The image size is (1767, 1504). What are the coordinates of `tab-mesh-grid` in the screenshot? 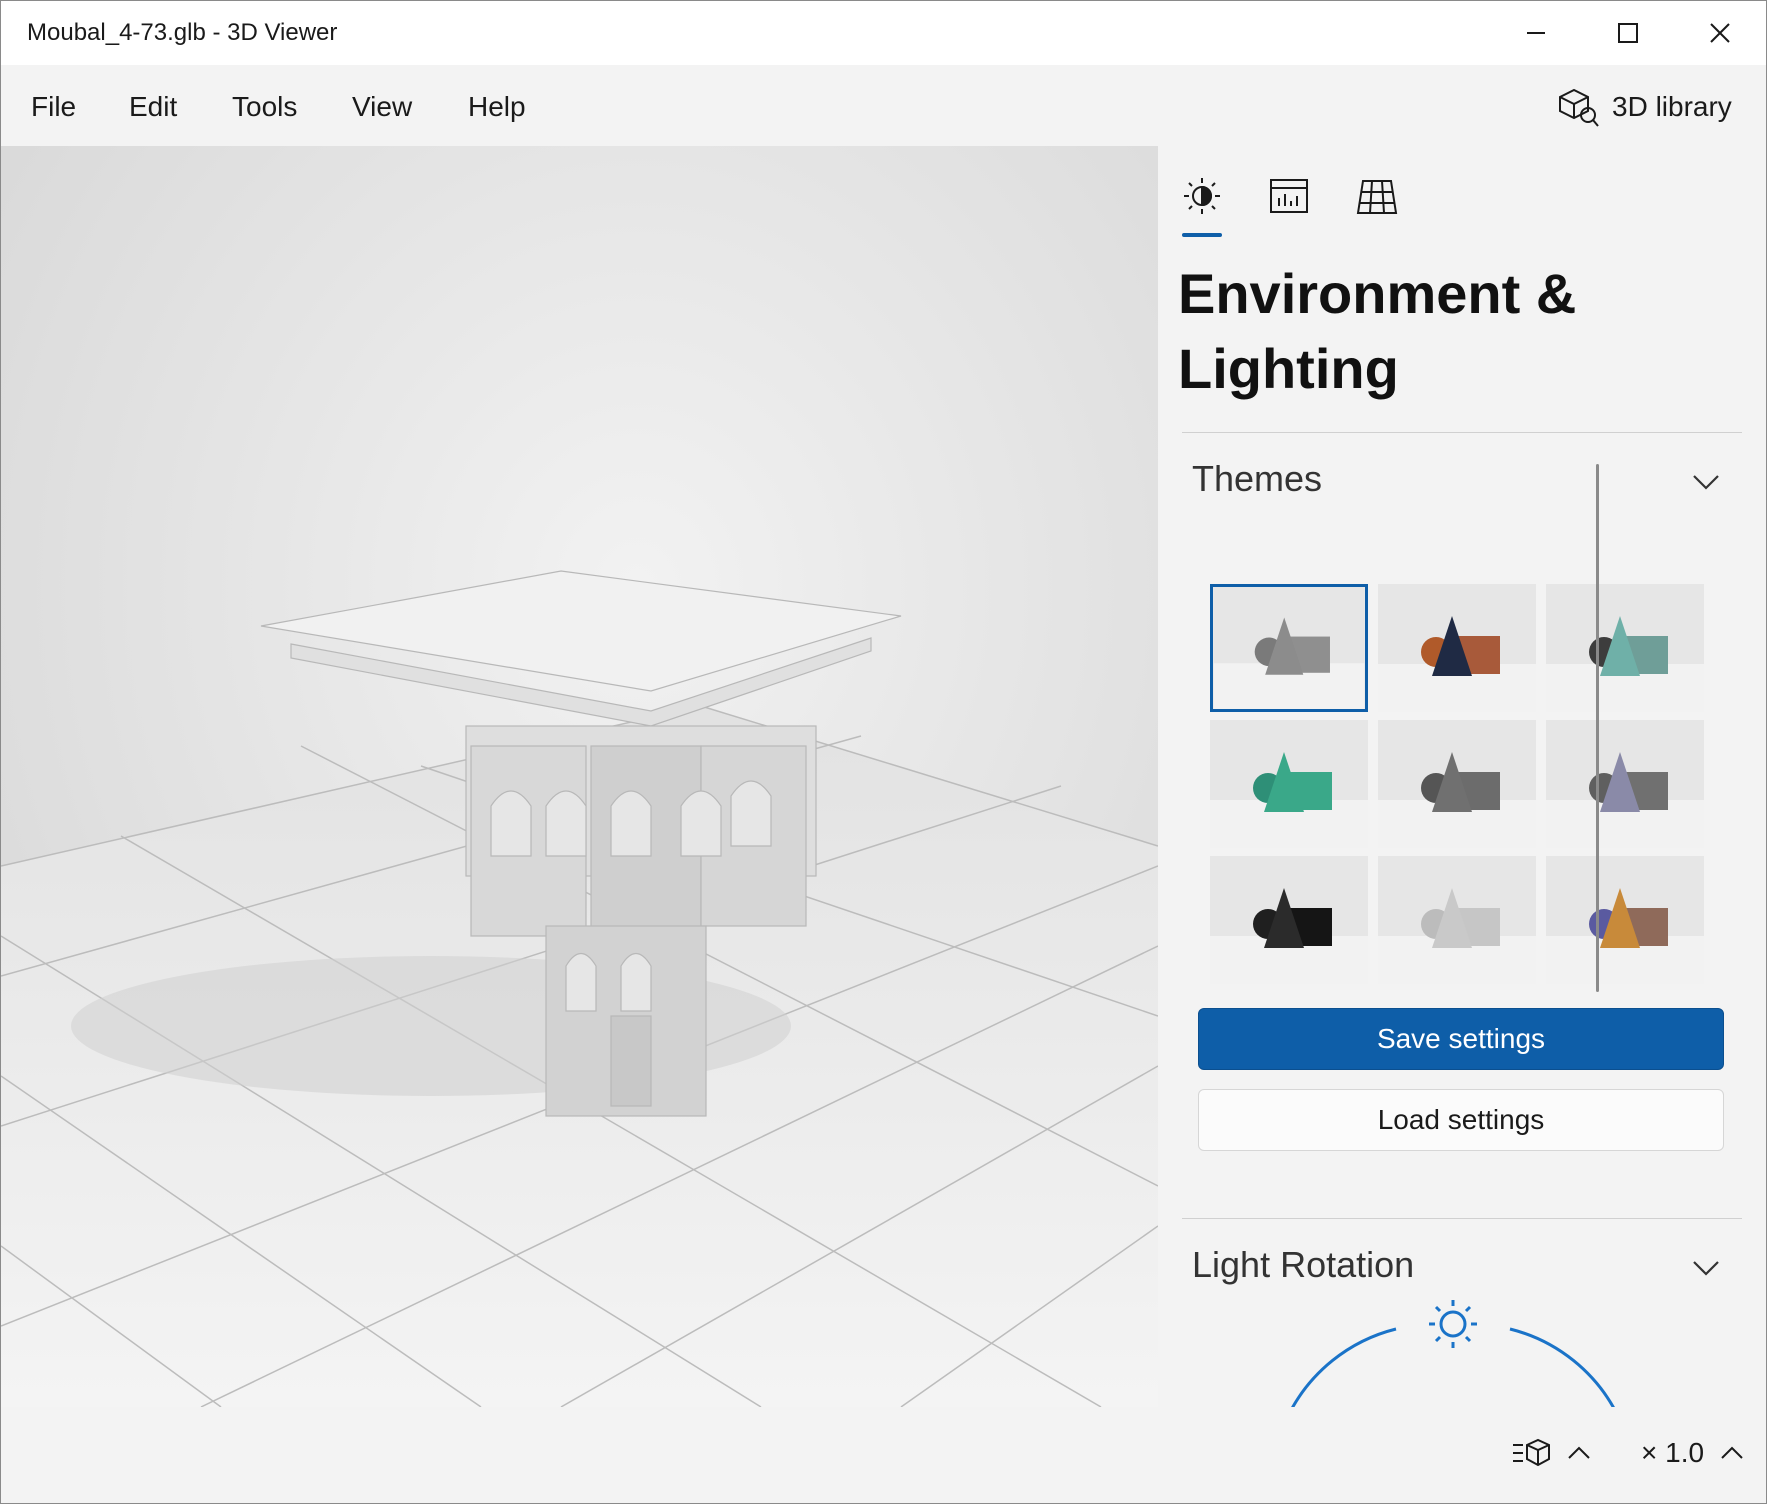 It's located at (1377, 196).